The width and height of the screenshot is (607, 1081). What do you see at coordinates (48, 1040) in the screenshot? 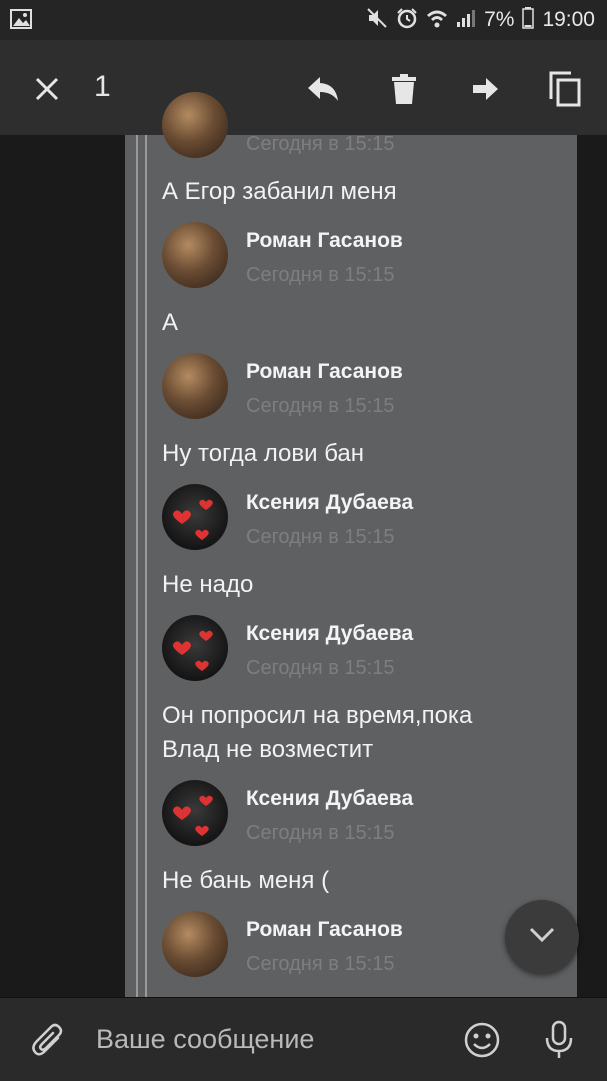
I see `attach-icon` at bounding box center [48, 1040].